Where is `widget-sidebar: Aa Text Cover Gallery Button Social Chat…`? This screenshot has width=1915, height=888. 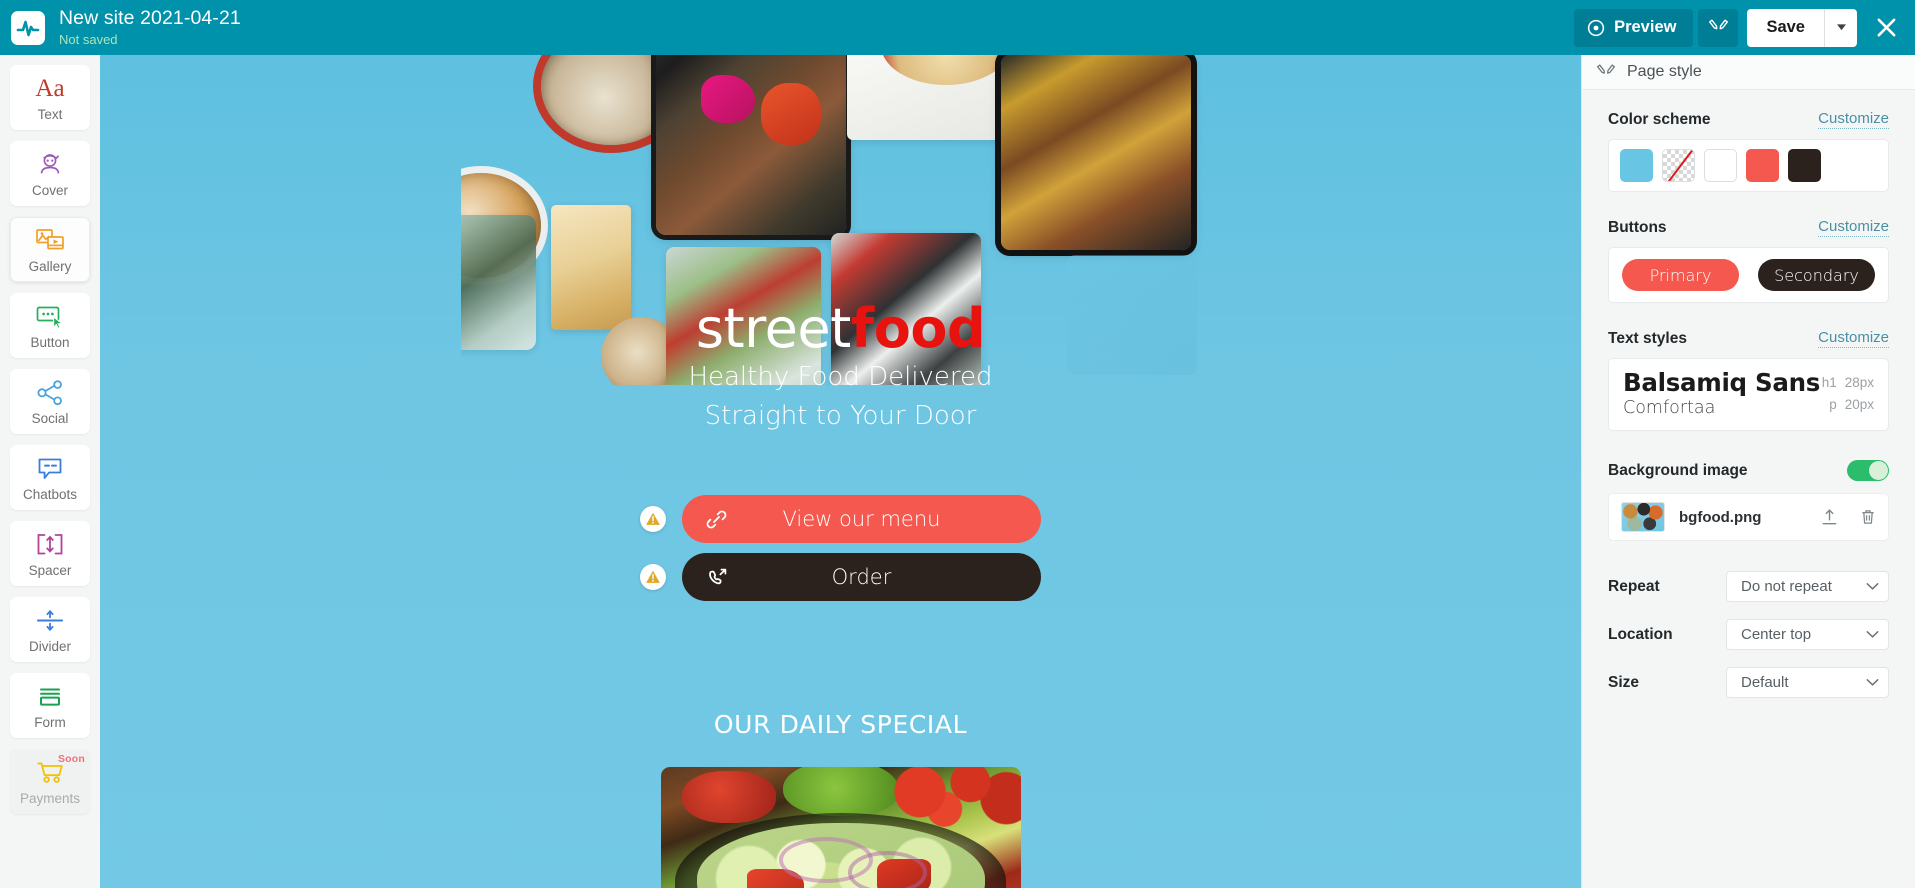 widget-sidebar: Aa Text Cover Gallery Button Social Chat… is located at coordinates (50, 471).